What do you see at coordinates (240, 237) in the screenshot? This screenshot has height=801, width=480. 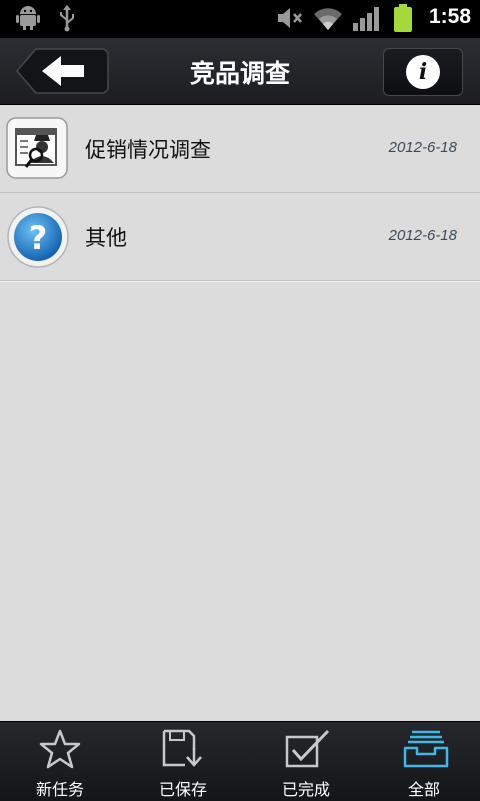 I see `list-item: ? 其他 2012-6-18` at bounding box center [240, 237].